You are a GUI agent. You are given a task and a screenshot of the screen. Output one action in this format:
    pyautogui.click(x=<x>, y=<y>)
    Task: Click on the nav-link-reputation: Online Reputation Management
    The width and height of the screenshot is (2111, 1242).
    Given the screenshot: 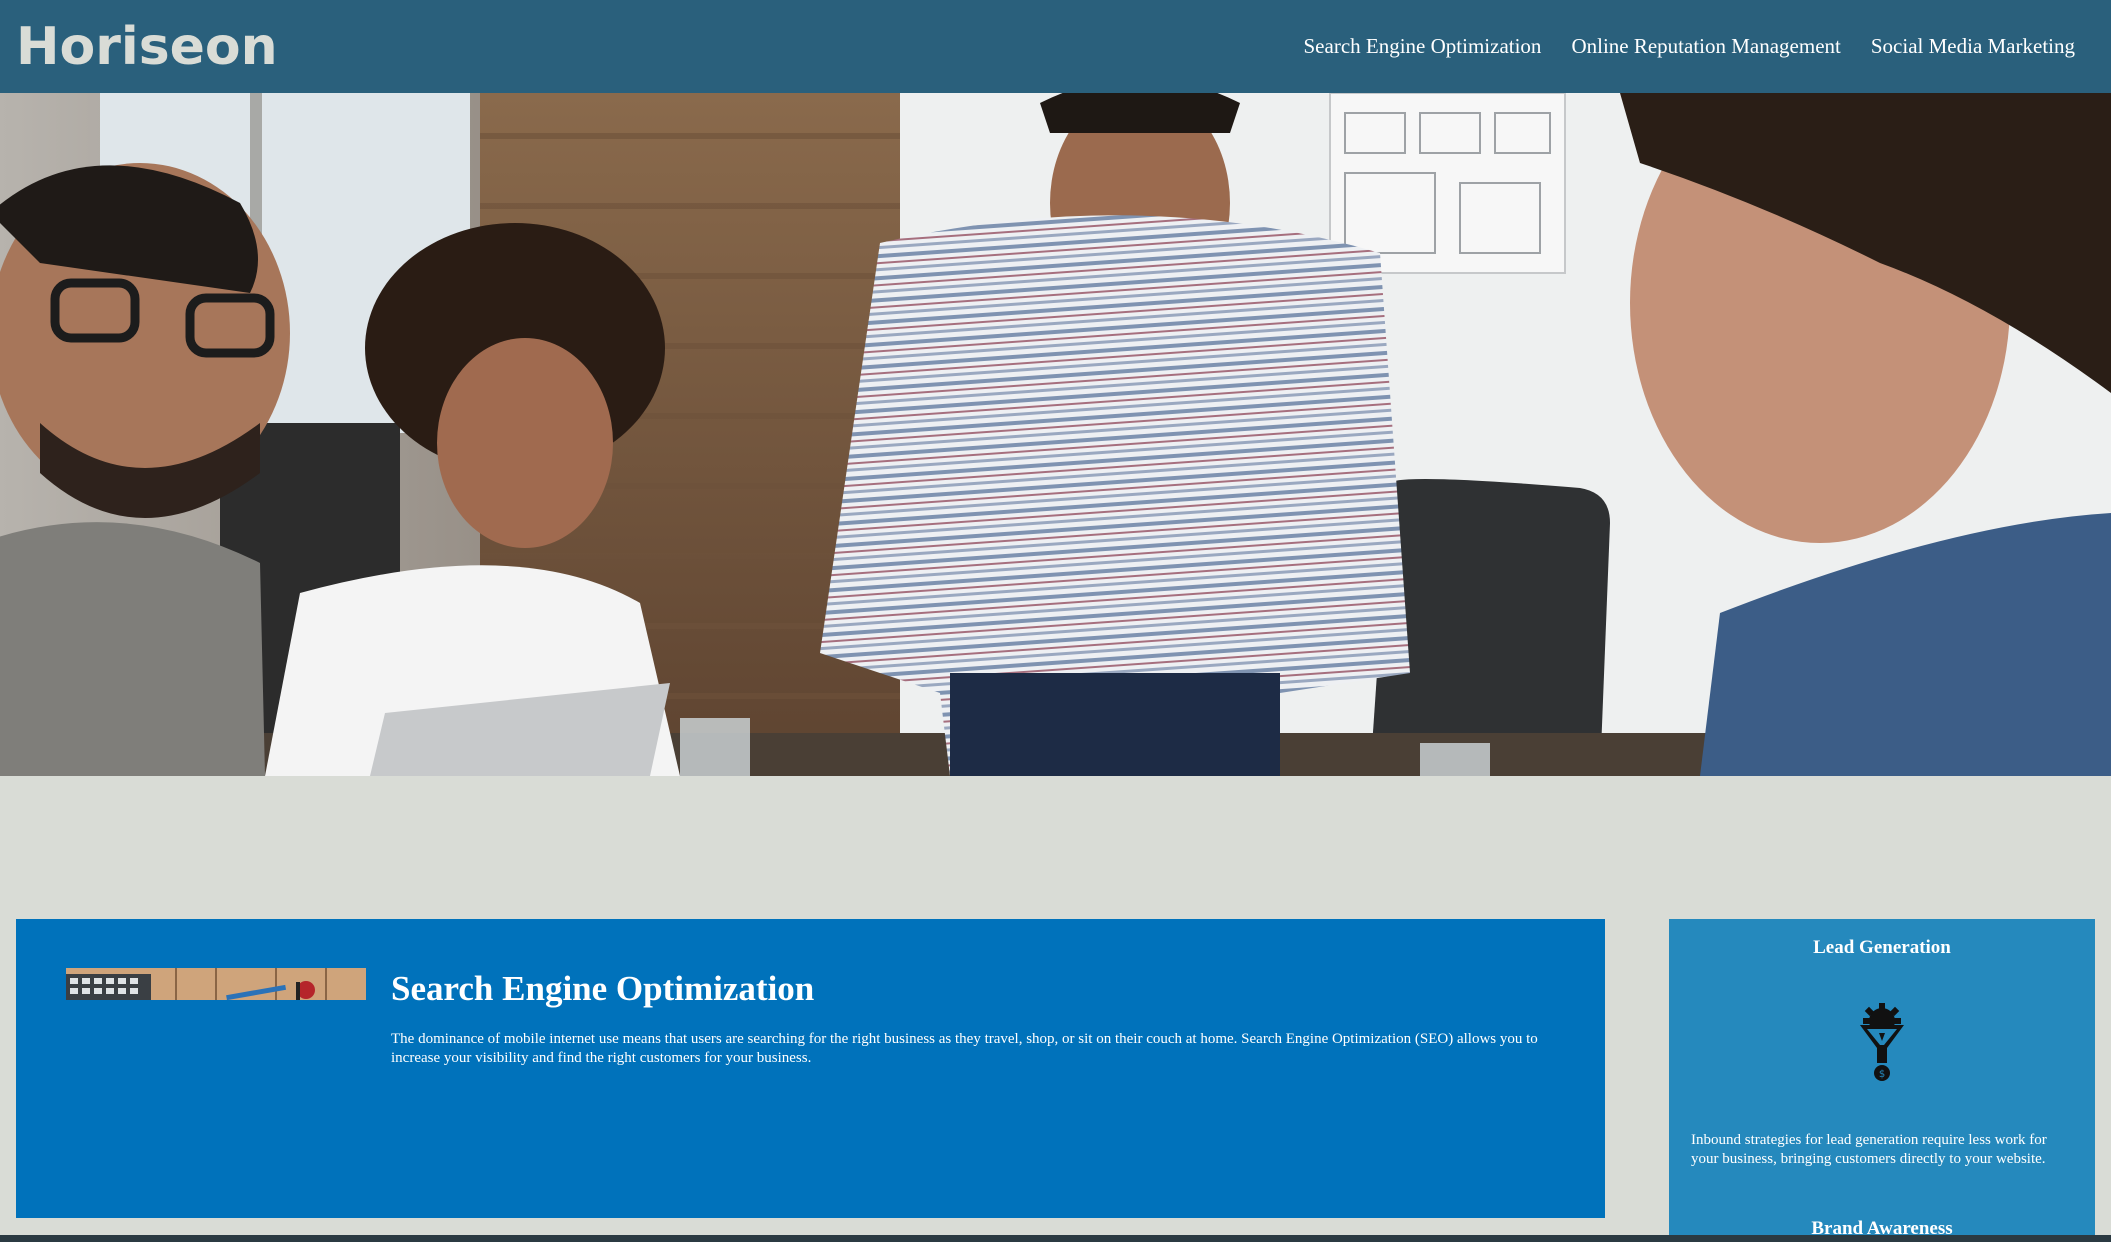 What is the action you would take?
    pyautogui.click(x=1705, y=46)
    